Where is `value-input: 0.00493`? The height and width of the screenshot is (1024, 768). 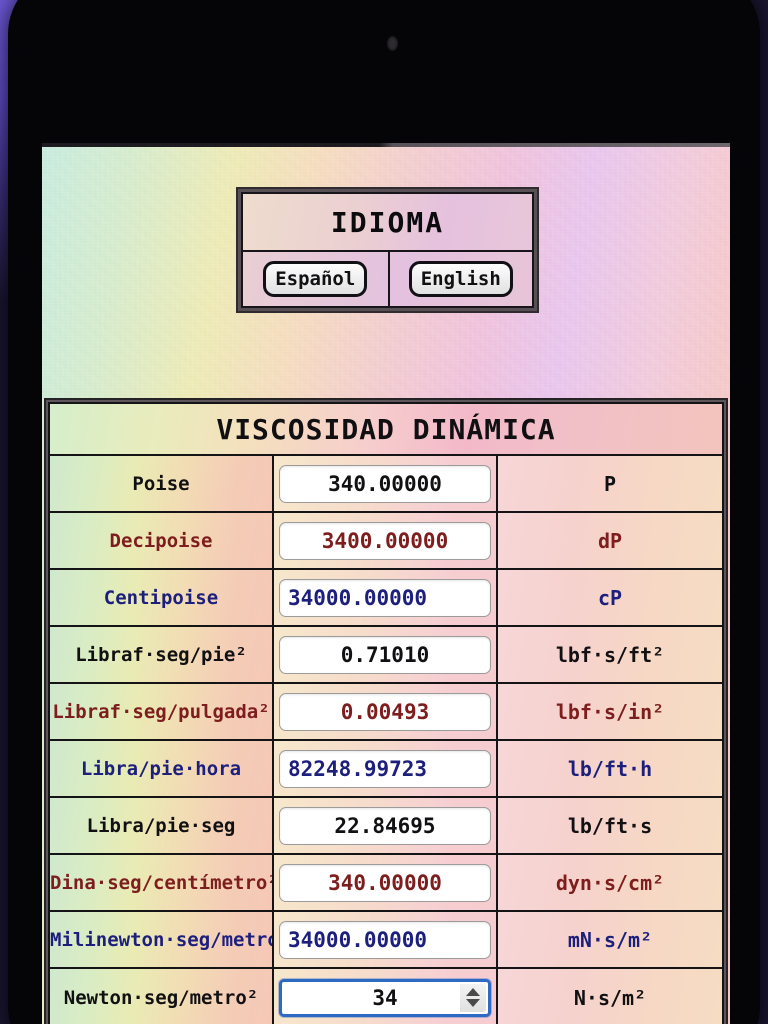 value-input: 0.00493 is located at coordinates (385, 711).